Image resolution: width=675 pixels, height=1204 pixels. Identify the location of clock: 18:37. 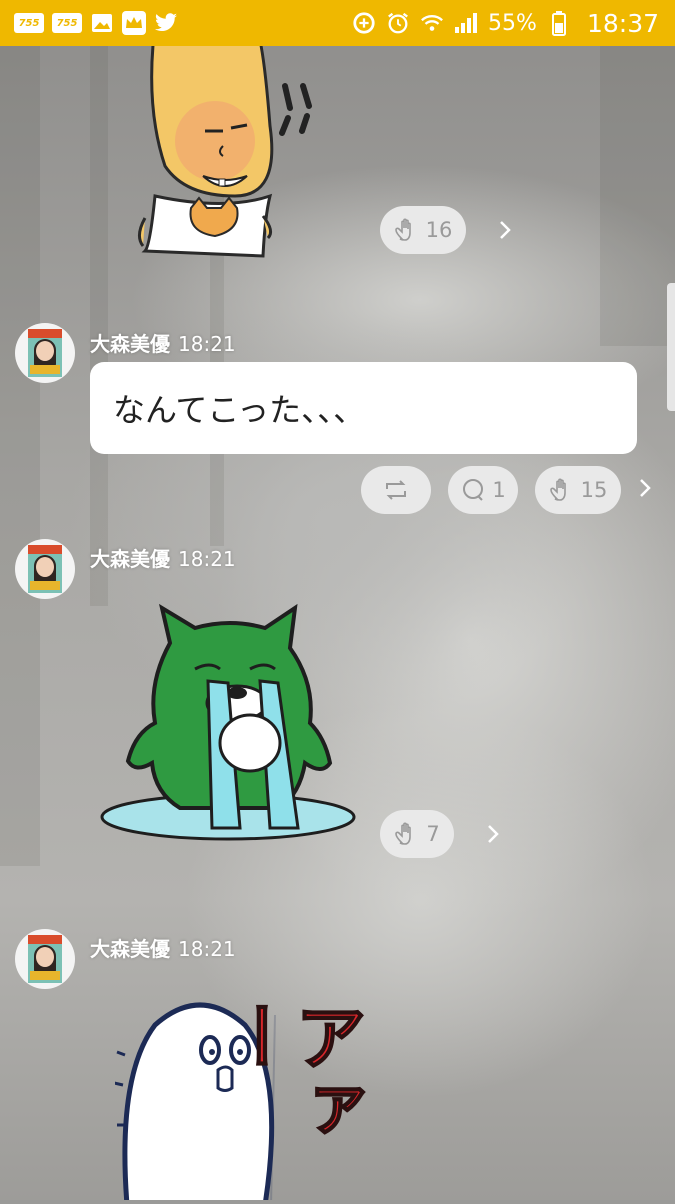
(622, 23).